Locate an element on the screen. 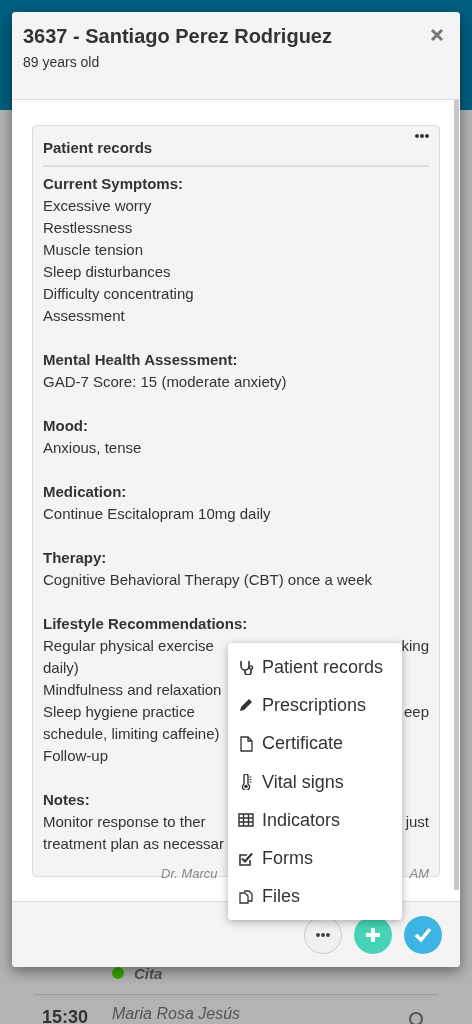  record-text: Regular physical exercise is located at coordinates (128, 646).